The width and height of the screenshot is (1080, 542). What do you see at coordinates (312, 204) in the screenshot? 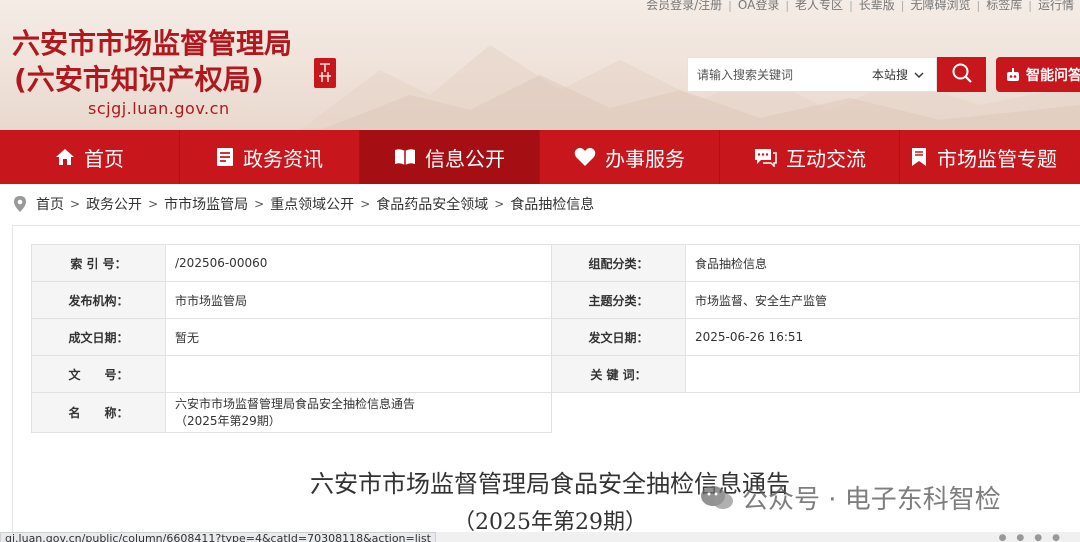
I see `breadcrumb-key-areas: 重点领域公开` at bounding box center [312, 204].